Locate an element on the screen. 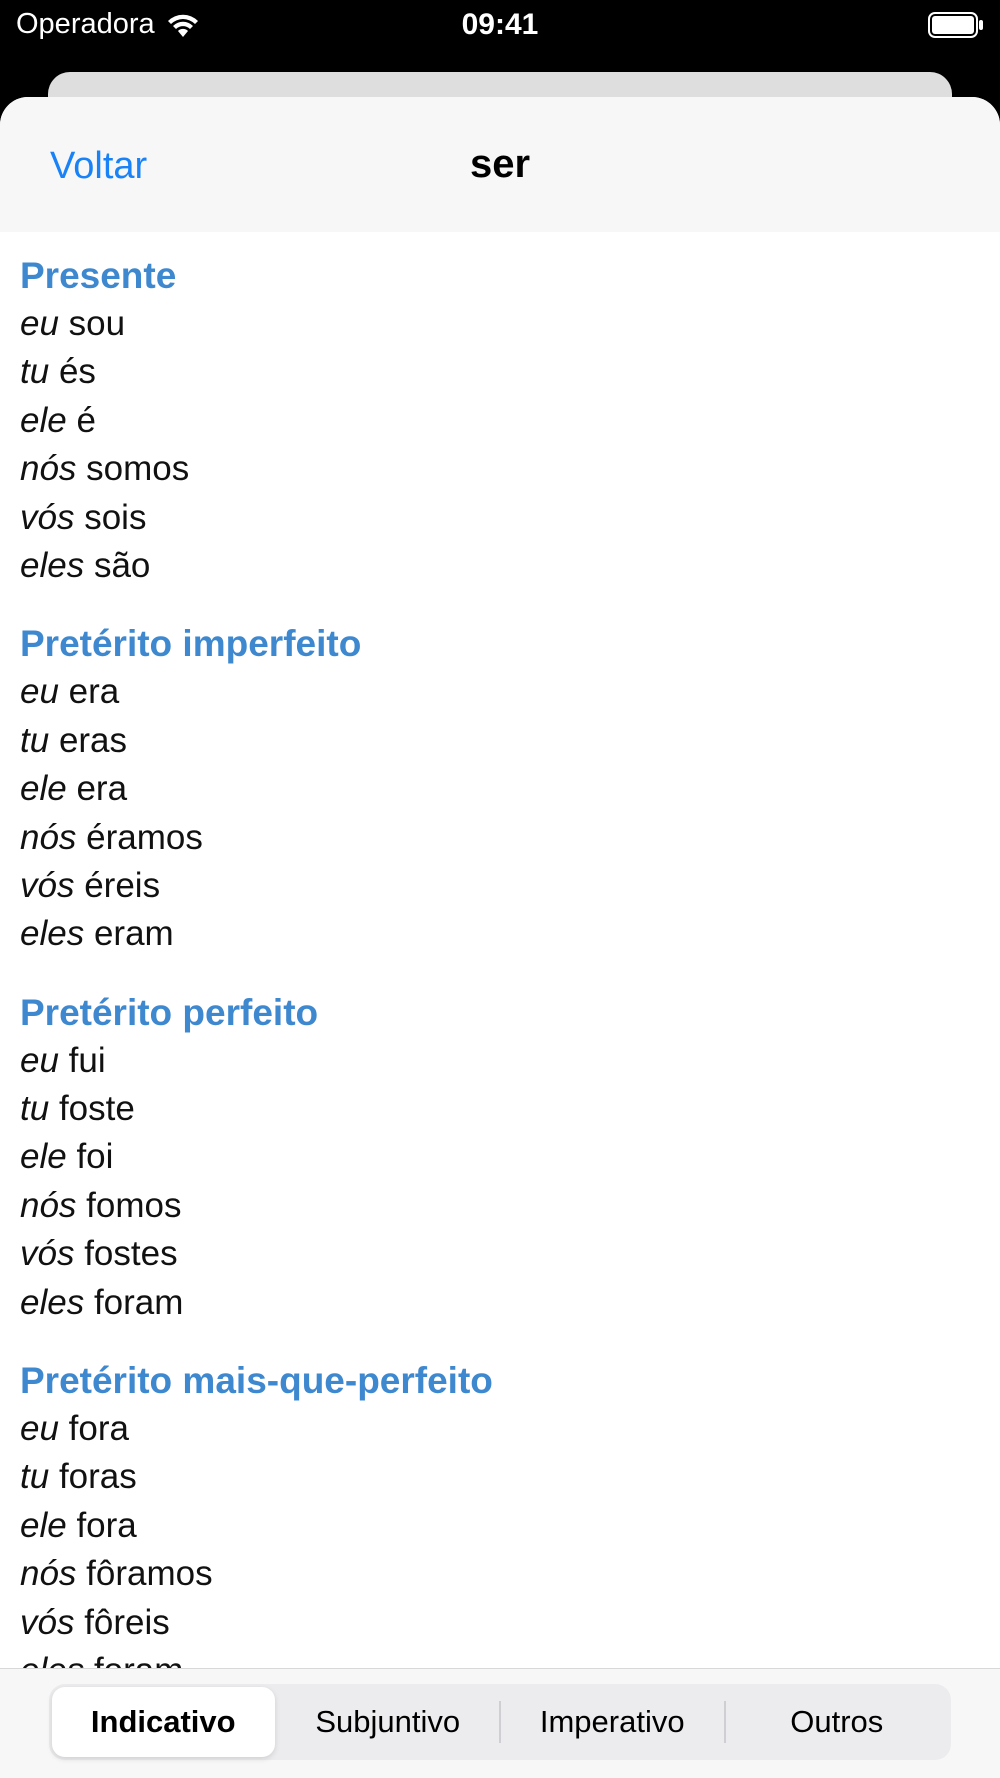 Image resolution: width=1000 pixels, height=1778 pixels. verb-form: fui is located at coordinates (87, 1060).